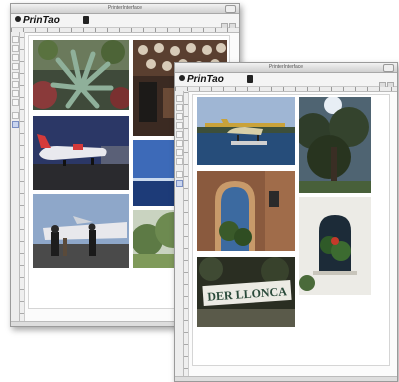 This screenshot has height=382, width=399. Describe the element at coordinates (335, 145) in the screenshot. I see `tree-against-sky-photo` at that location.